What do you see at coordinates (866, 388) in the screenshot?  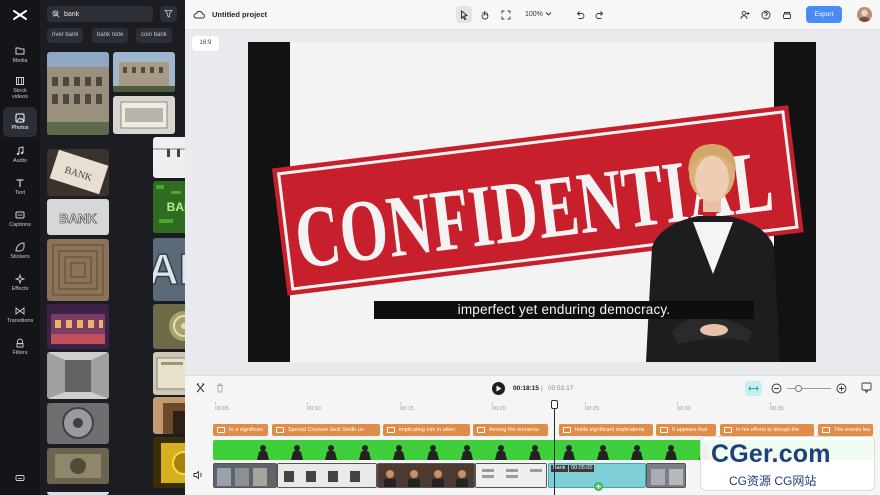 I see `comment-icon` at bounding box center [866, 388].